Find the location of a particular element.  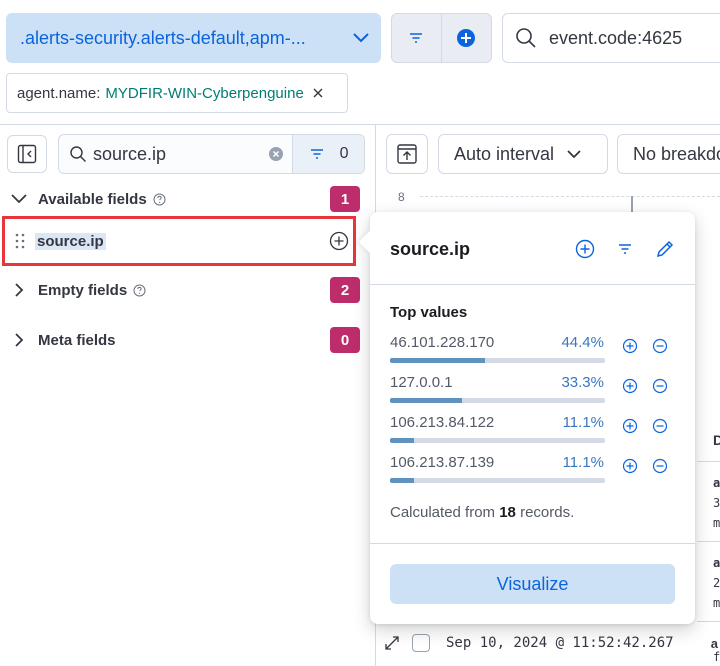

field-search: source.ip 0 is located at coordinates (211, 154).